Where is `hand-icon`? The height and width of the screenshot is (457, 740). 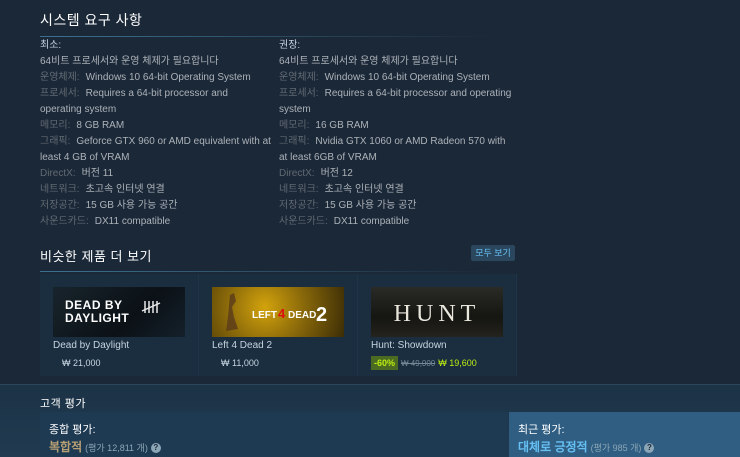
hand-icon is located at coordinates (232, 312).